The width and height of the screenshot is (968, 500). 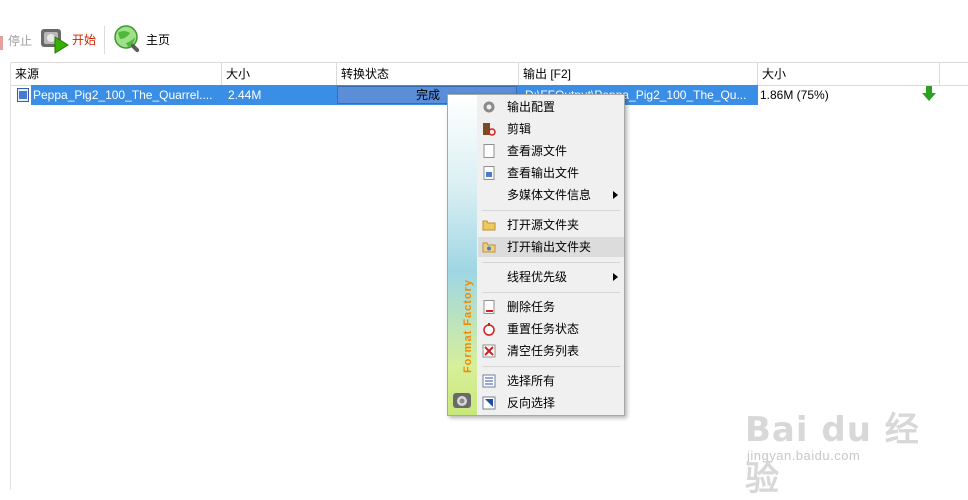 What do you see at coordinates (543, 329) in the screenshot?
I see `menu-item-label: 重置任务状态` at bounding box center [543, 329].